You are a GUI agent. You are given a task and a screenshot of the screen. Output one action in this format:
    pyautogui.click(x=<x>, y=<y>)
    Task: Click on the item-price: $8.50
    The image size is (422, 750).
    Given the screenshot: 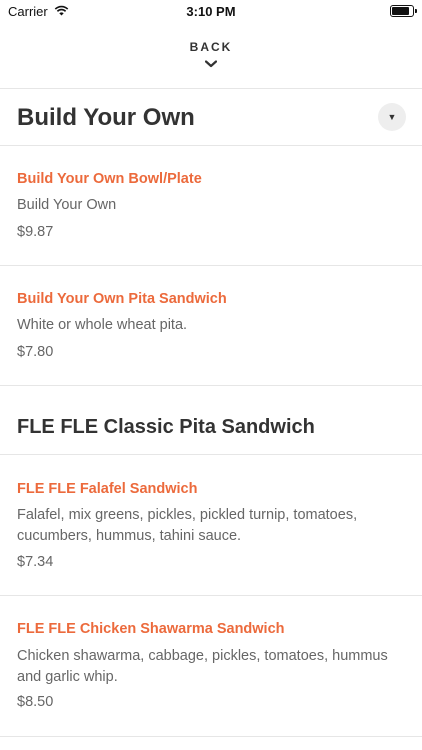 What is the action you would take?
    pyautogui.click(x=35, y=702)
    